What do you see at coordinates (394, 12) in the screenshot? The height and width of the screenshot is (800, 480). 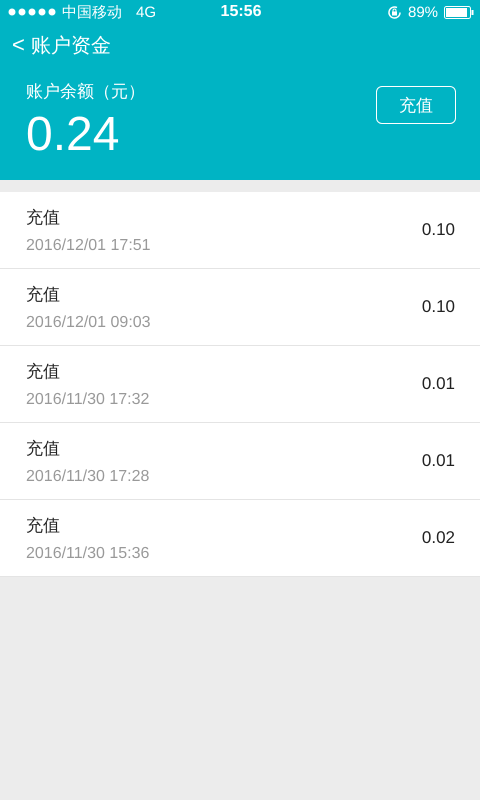 I see `rotation-lock-icon` at bounding box center [394, 12].